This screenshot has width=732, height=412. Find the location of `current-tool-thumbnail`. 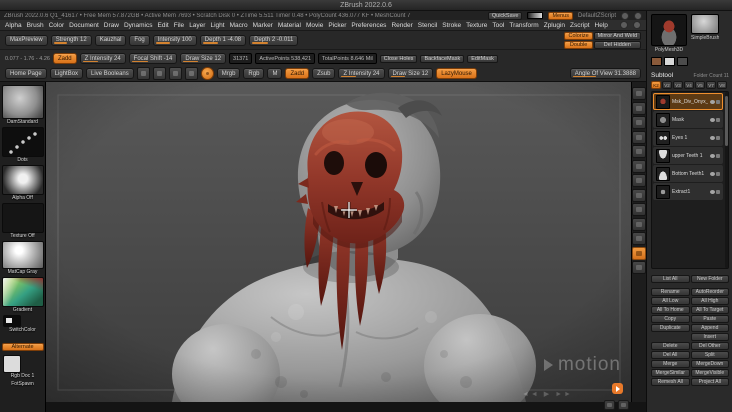

current-tool-thumbnail is located at coordinates (669, 30).